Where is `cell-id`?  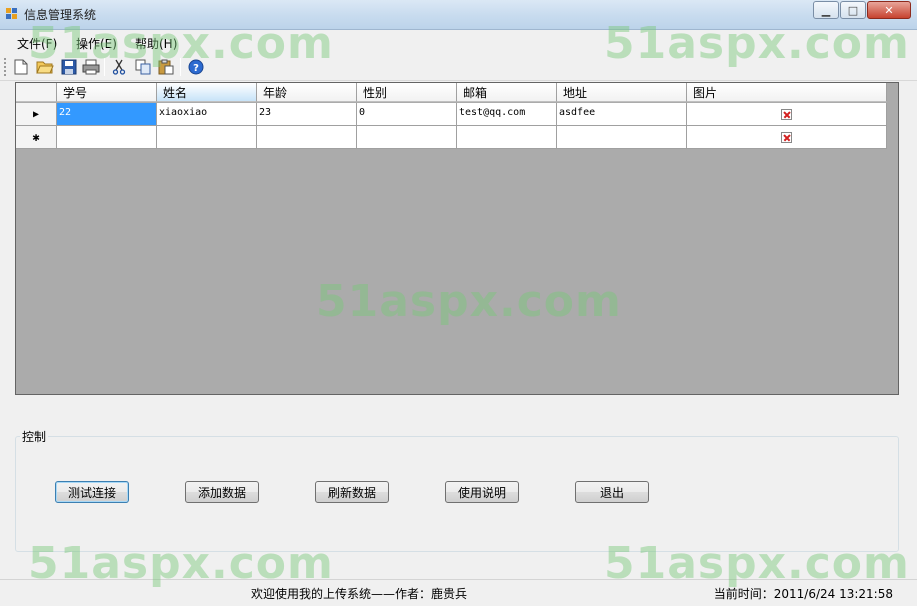
cell-id is located at coordinates (107, 137).